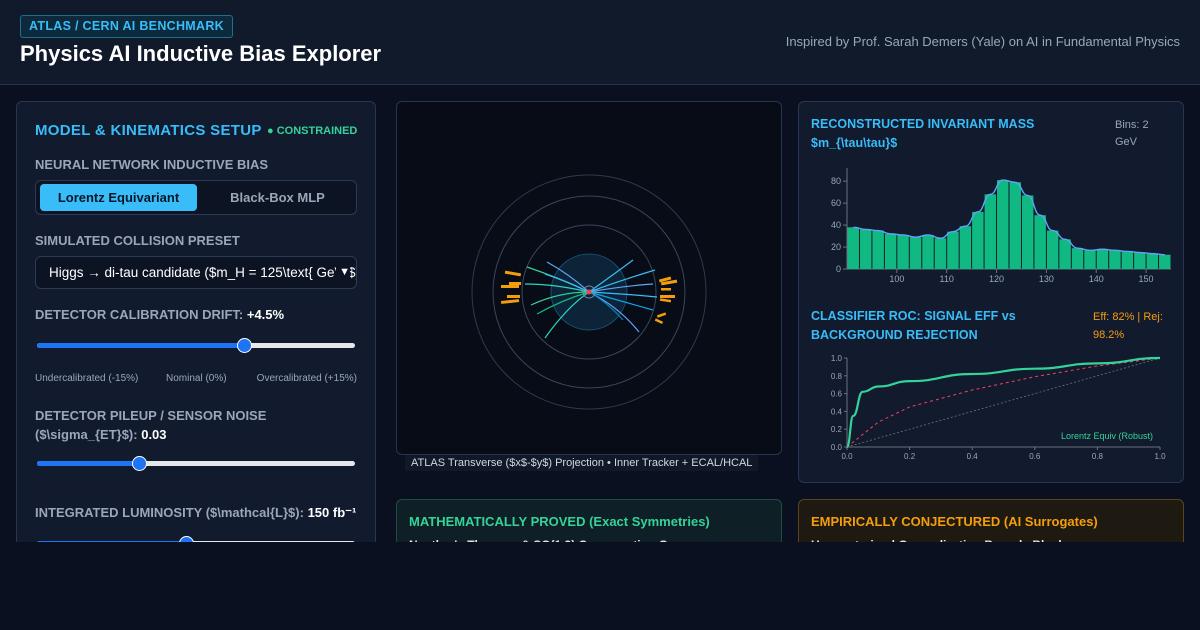 This screenshot has height=630, width=1200. Describe the element at coordinates (836, 181) in the screenshot. I see `y-tick-label: 80` at that location.